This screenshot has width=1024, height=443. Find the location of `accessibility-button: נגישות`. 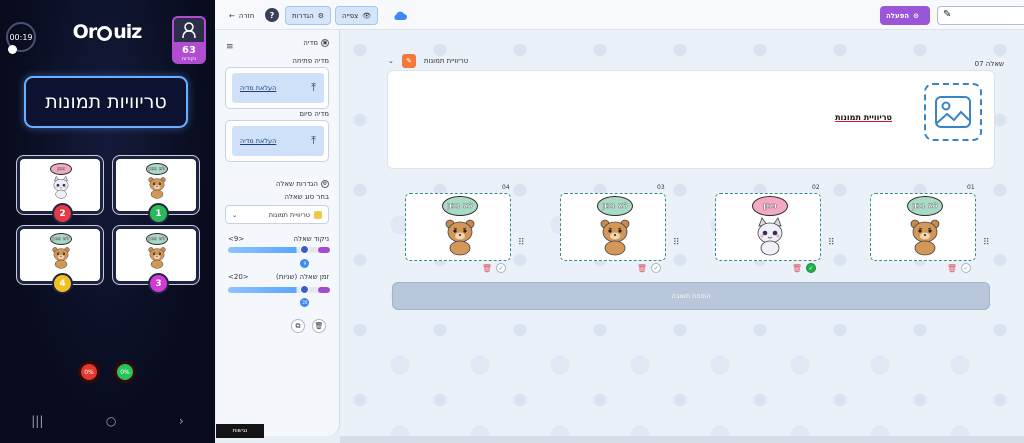

accessibility-button: נגישות is located at coordinates (240, 431).